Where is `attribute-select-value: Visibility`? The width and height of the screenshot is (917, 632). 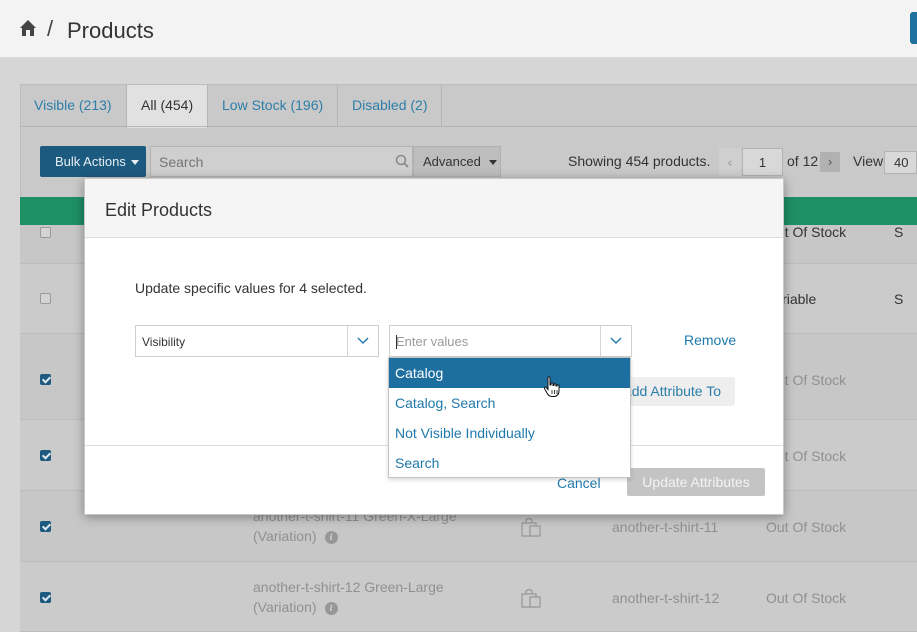 attribute-select-value: Visibility is located at coordinates (164, 342).